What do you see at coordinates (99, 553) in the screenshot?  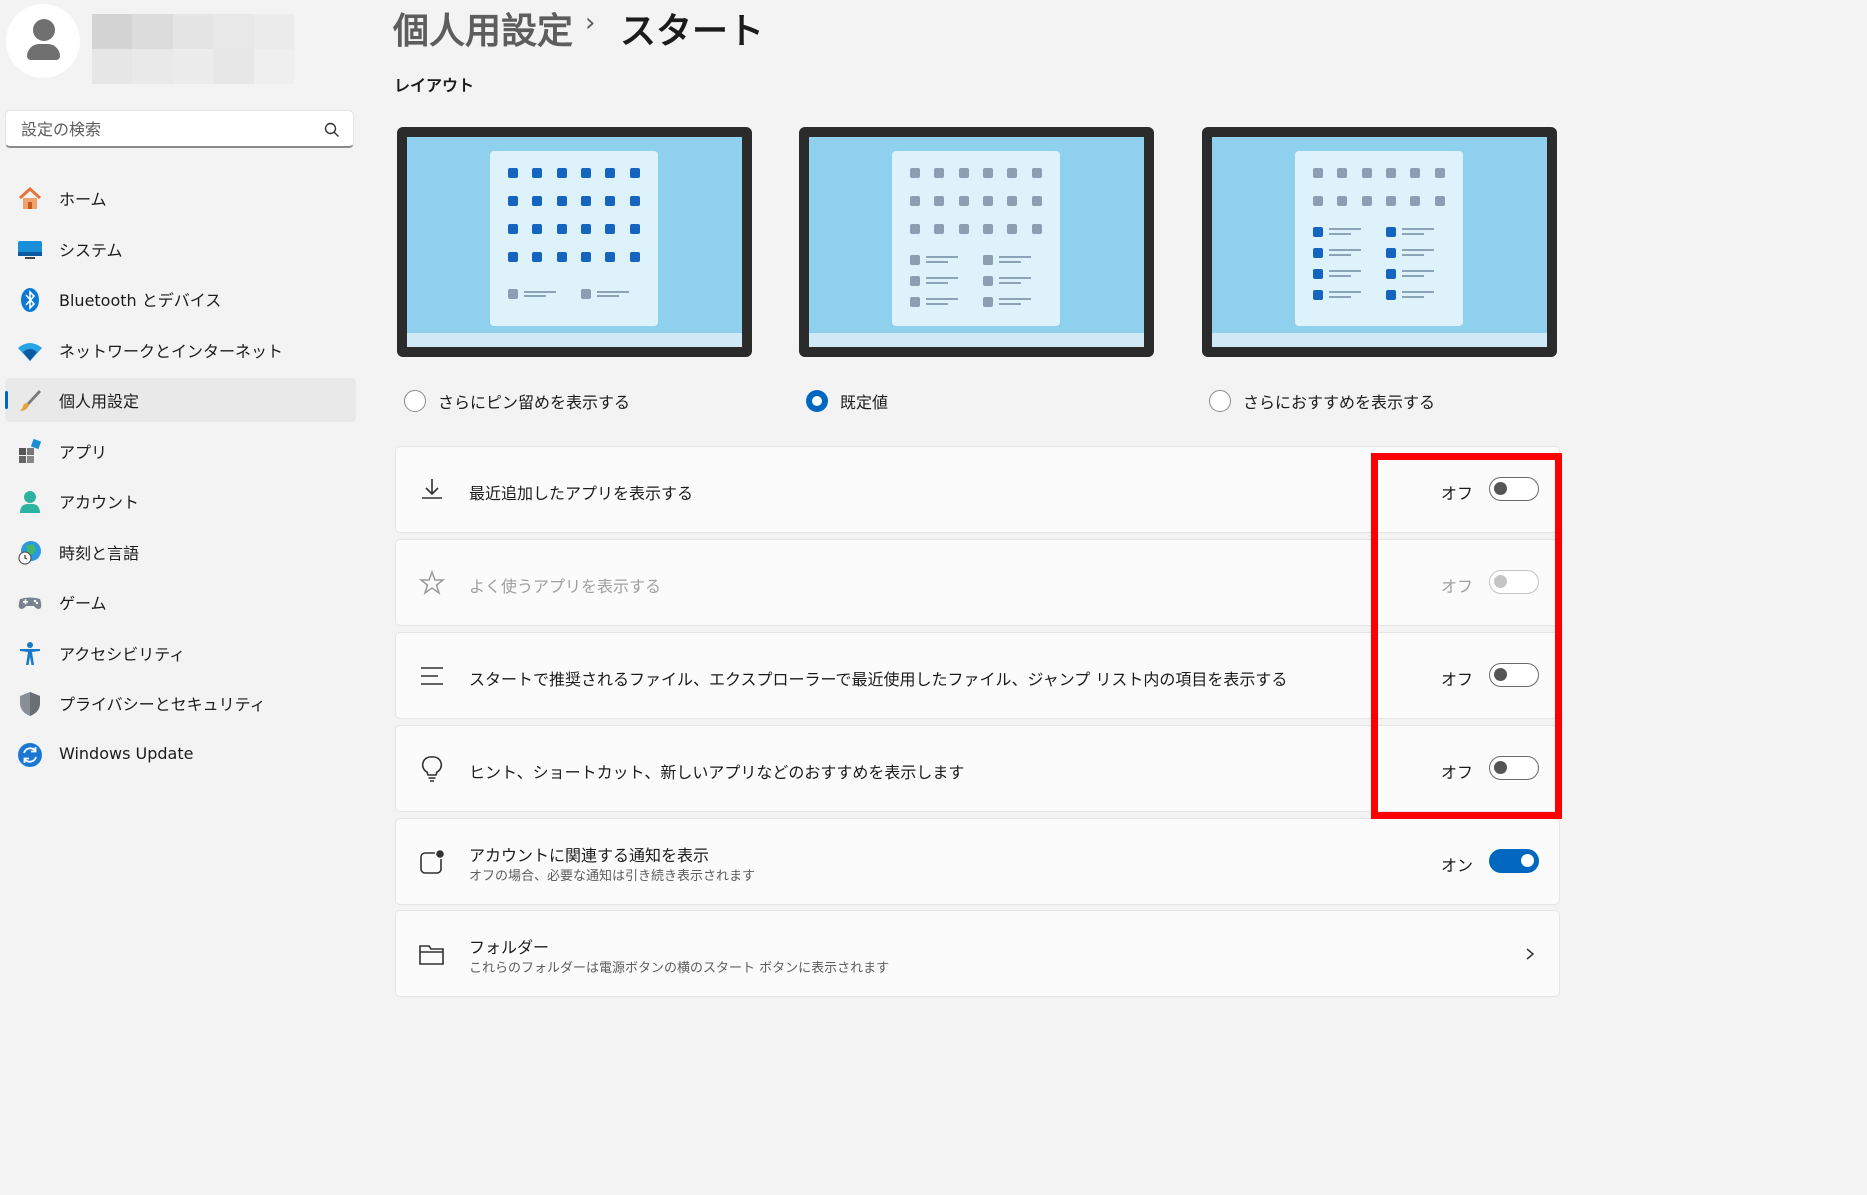 I see `sidebar-item-label: 時刻と言語` at bounding box center [99, 553].